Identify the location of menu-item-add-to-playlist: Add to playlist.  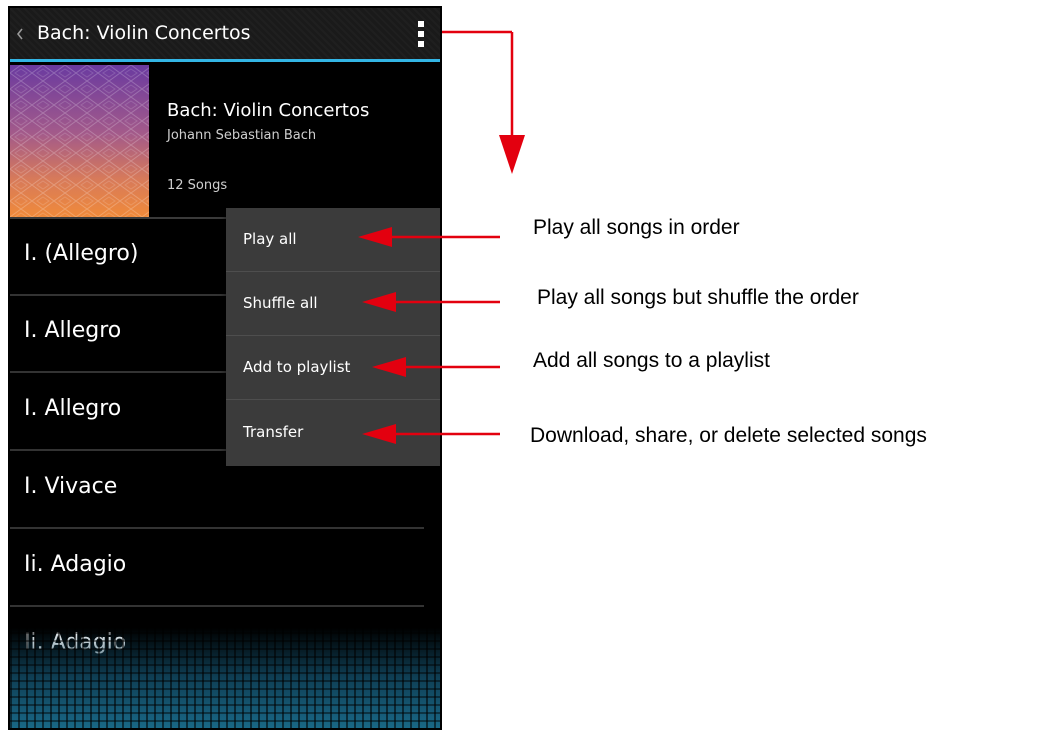
(333, 368).